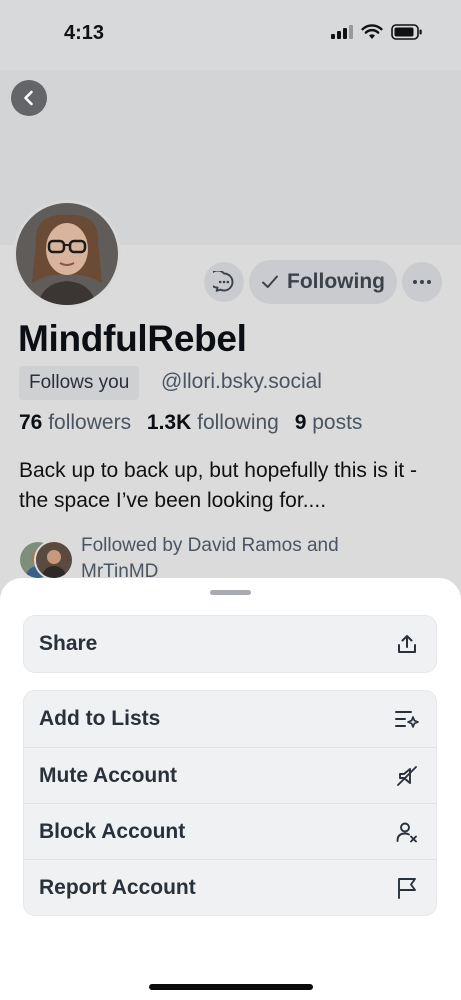 The image size is (461, 1000). I want to click on mute-account-button: Mute Account, so click(230, 775).